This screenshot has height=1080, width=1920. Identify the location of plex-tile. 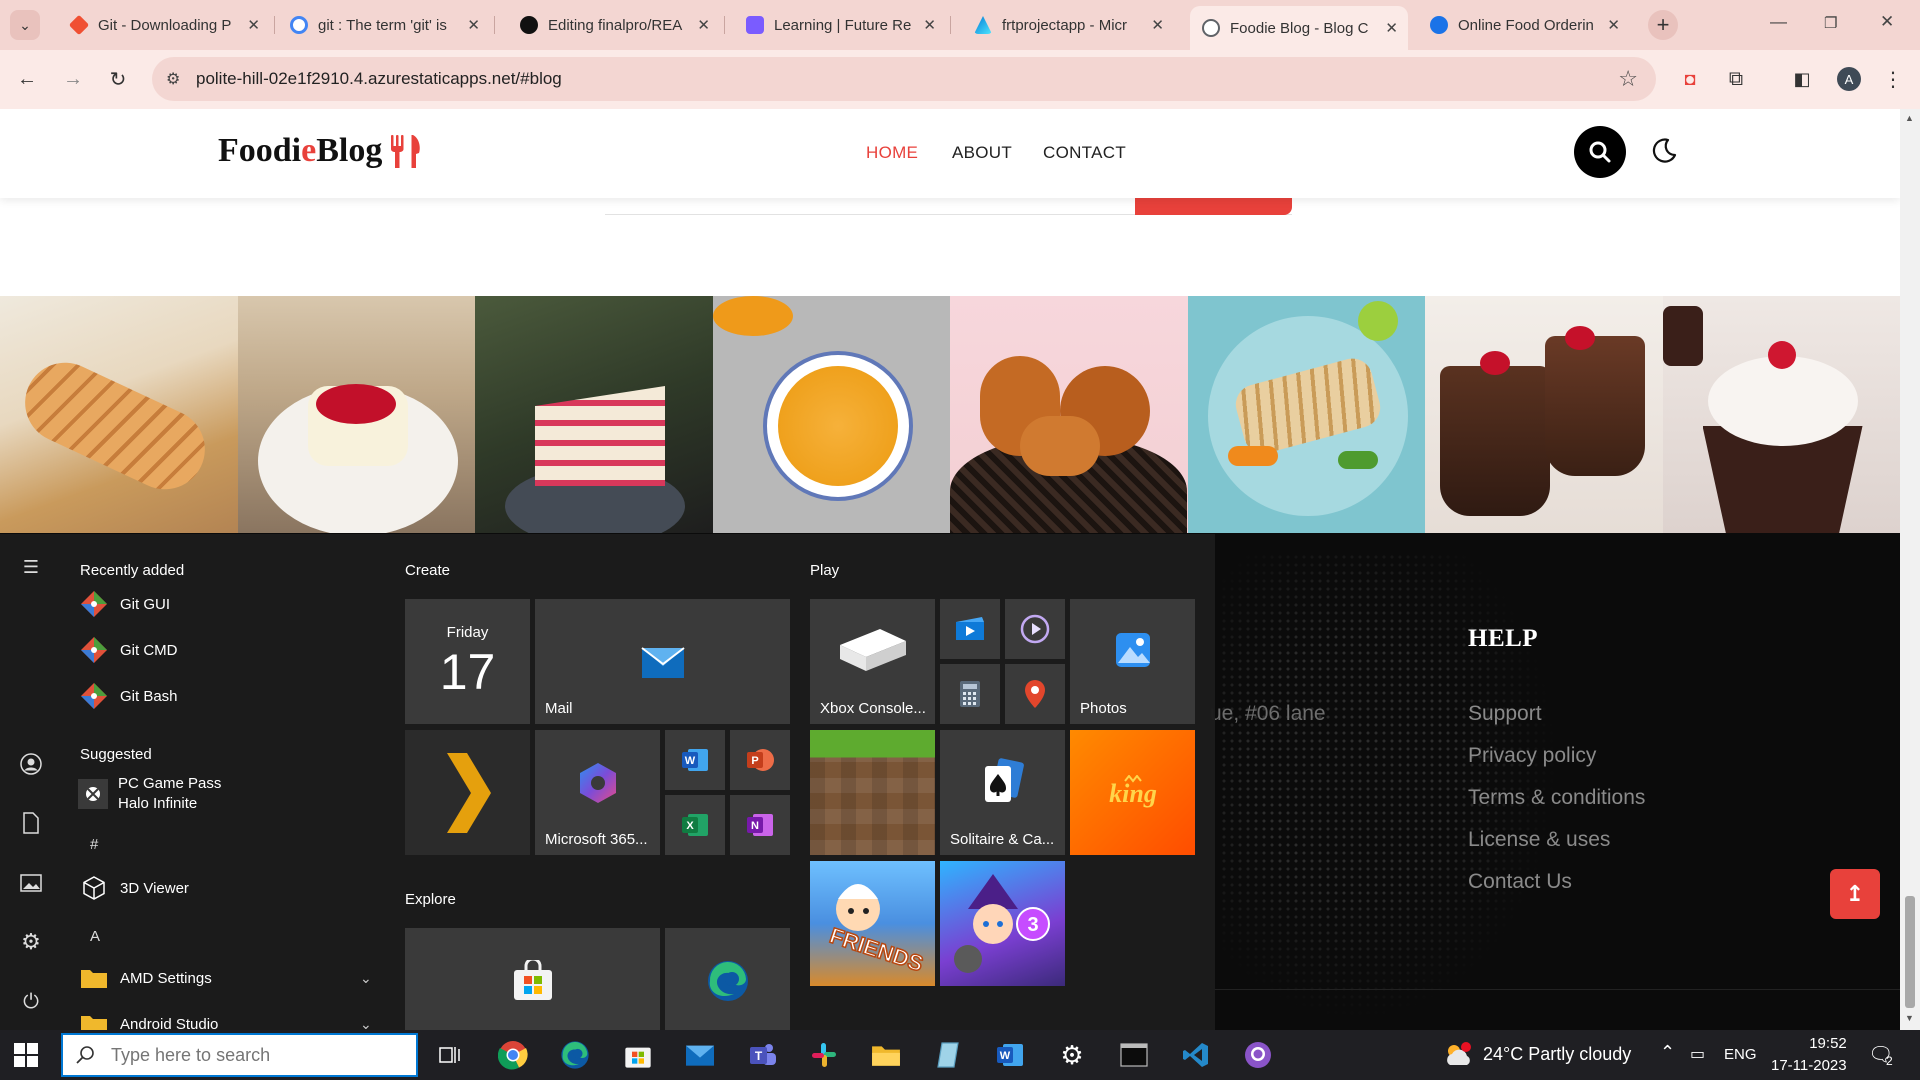
(467, 792).